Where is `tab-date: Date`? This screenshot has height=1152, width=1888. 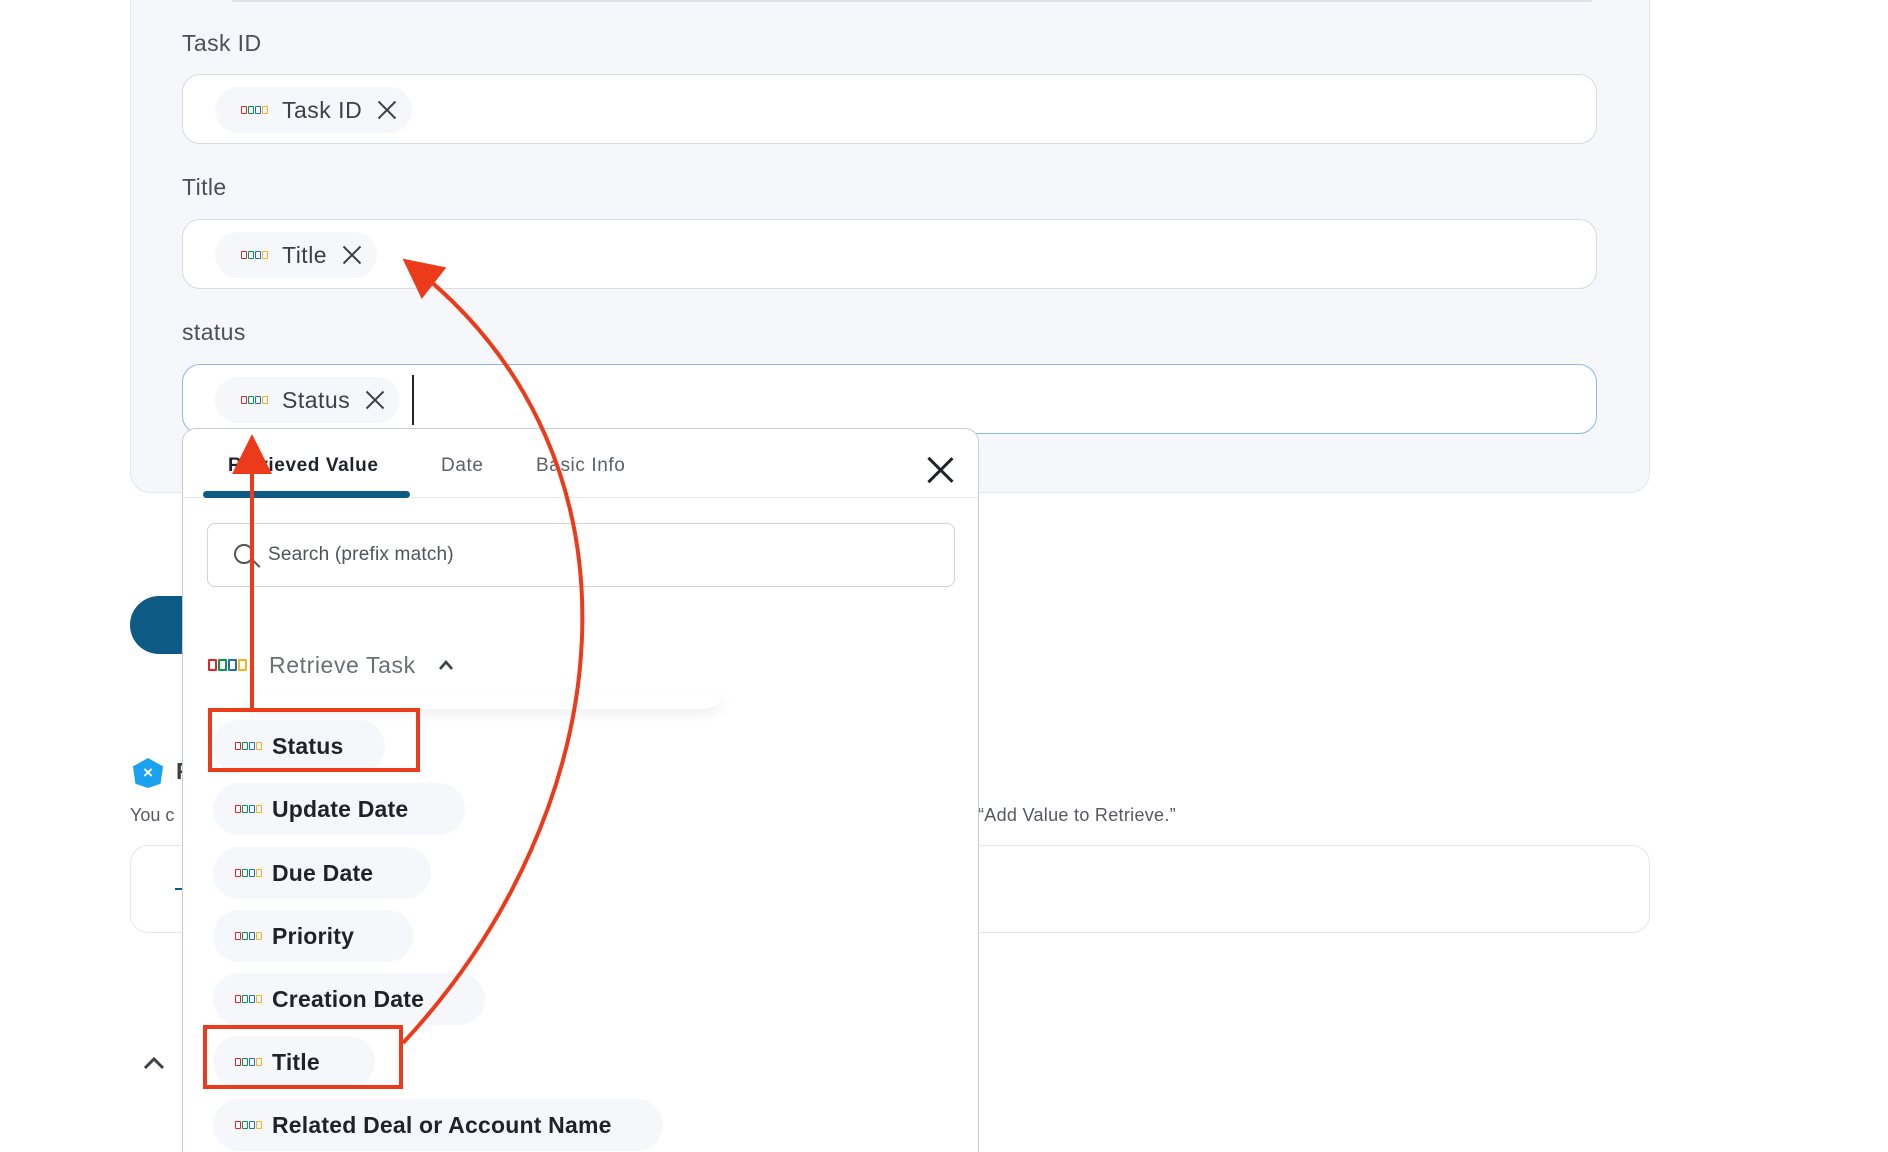 tab-date: Date is located at coordinates (462, 466).